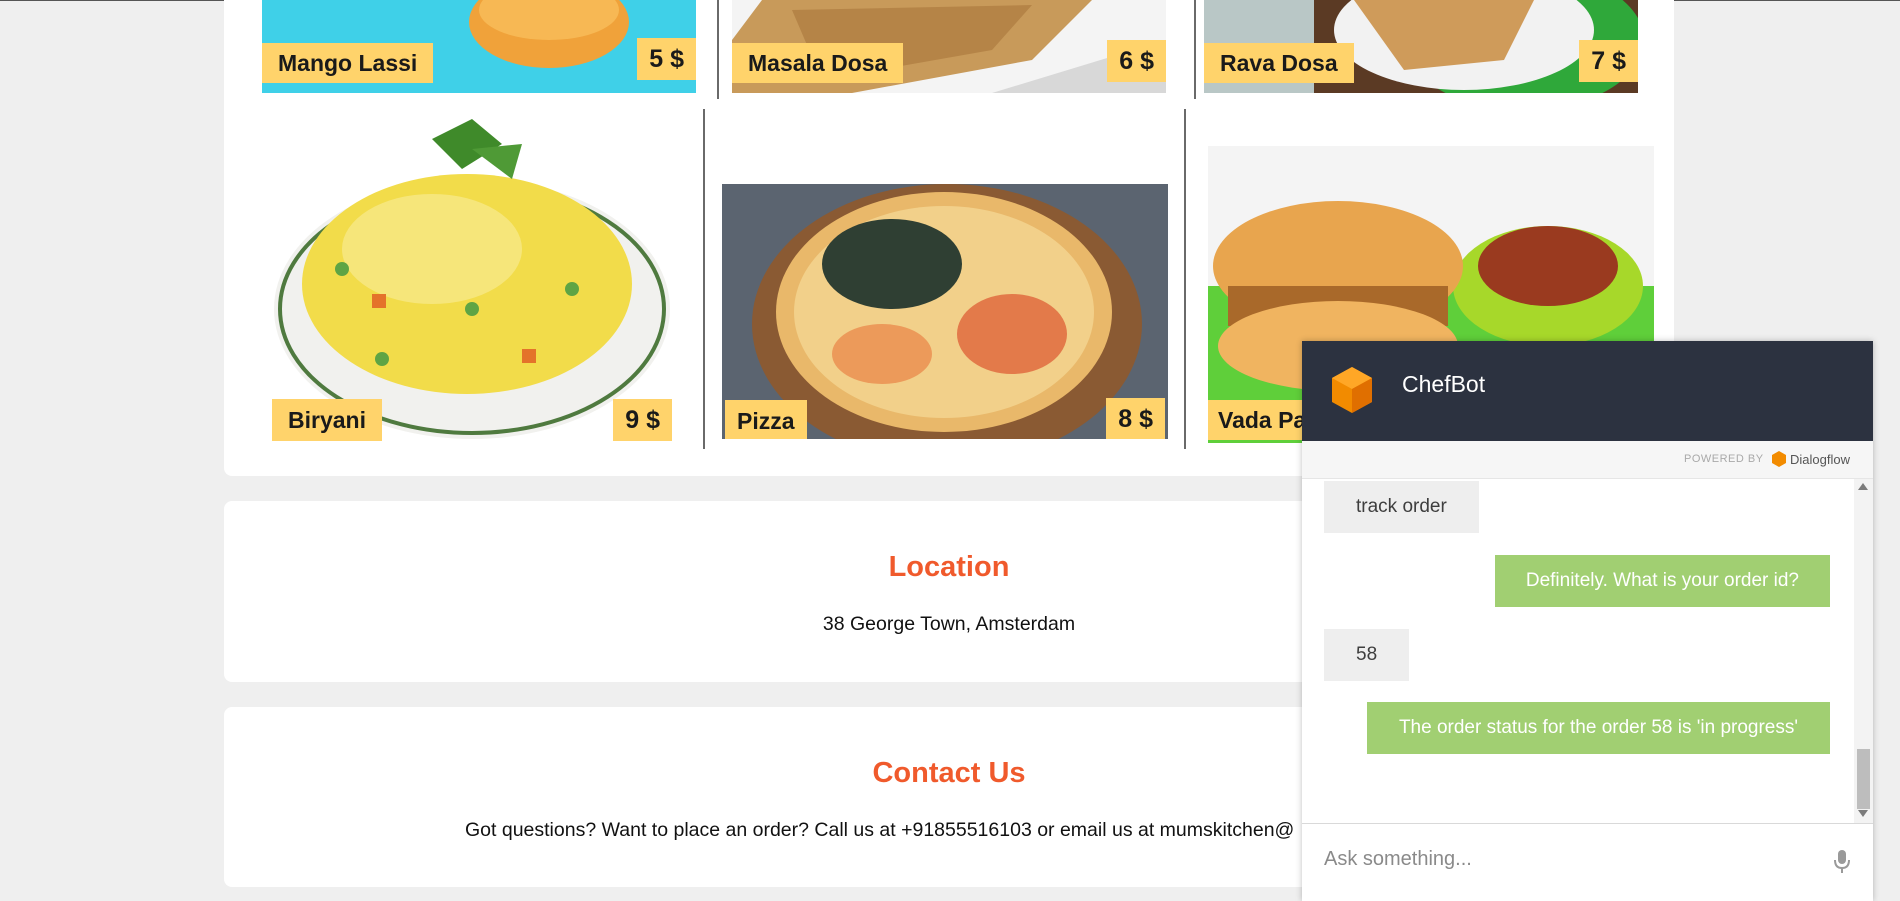  Describe the element at coordinates (1587, 391) in the screenshot. I see `chatbot-header: ChefBot` at that location.